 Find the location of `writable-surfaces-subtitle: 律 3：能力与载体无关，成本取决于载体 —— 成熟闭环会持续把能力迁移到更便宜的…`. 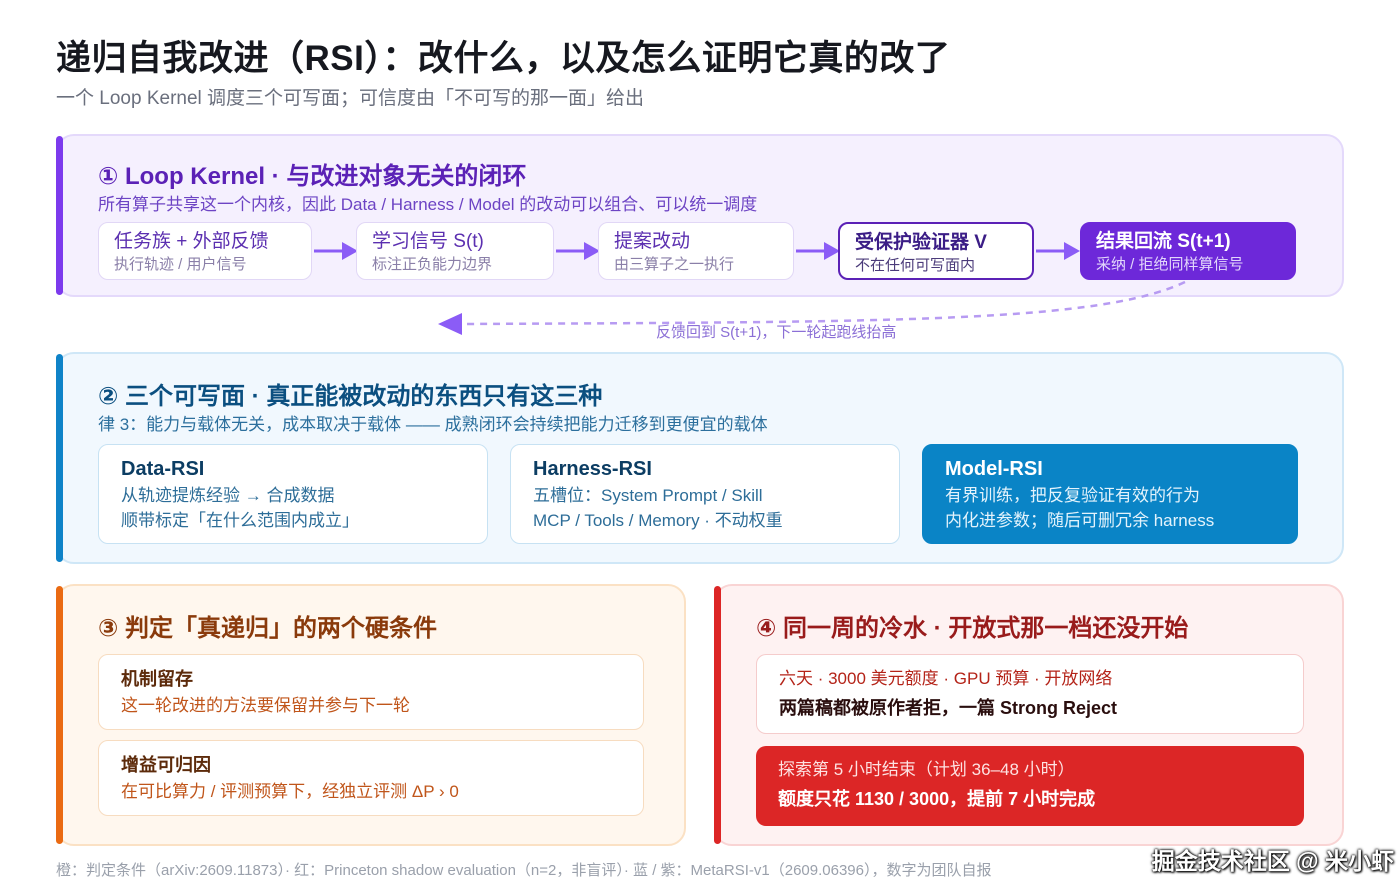

writable-surfaces-subtitle: 律 3：能力与载体无关，成本取决于载体 —— 成熟闭环会持续把能力迁移到更便宜的… is located at coordinates (433, 424).